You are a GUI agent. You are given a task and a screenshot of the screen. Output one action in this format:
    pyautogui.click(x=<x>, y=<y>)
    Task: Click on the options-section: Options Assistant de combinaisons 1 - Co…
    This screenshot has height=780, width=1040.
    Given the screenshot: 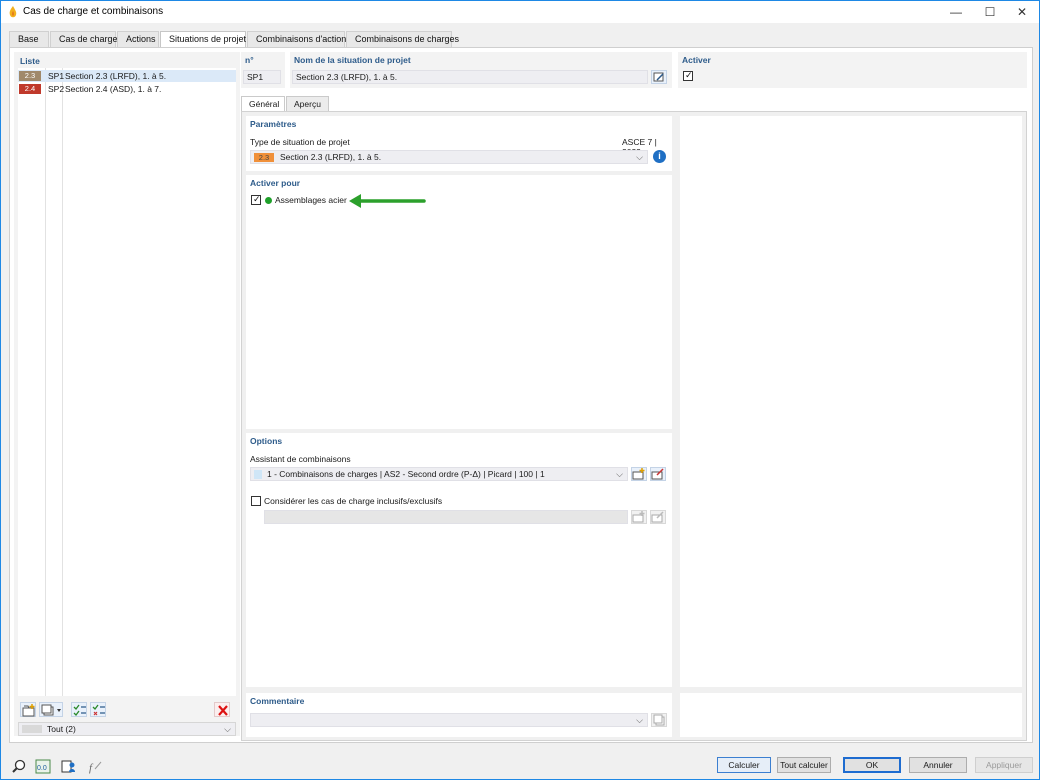 What is the action you would take?
    pyautogui.click(x=459, y=560)
    